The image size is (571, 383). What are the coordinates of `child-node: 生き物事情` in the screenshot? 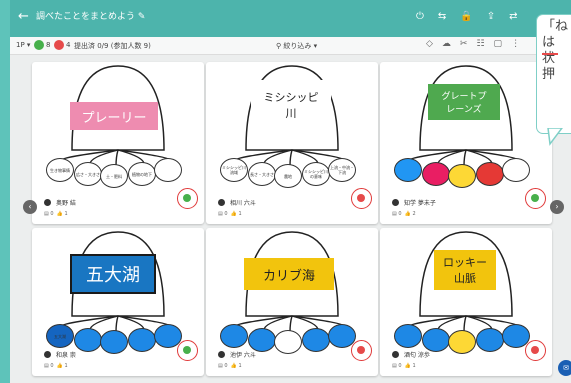 It's located at (60, 170).